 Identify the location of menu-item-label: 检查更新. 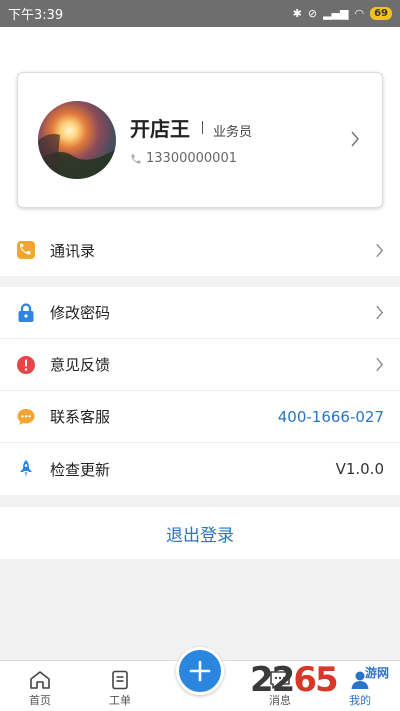
(80, 469).